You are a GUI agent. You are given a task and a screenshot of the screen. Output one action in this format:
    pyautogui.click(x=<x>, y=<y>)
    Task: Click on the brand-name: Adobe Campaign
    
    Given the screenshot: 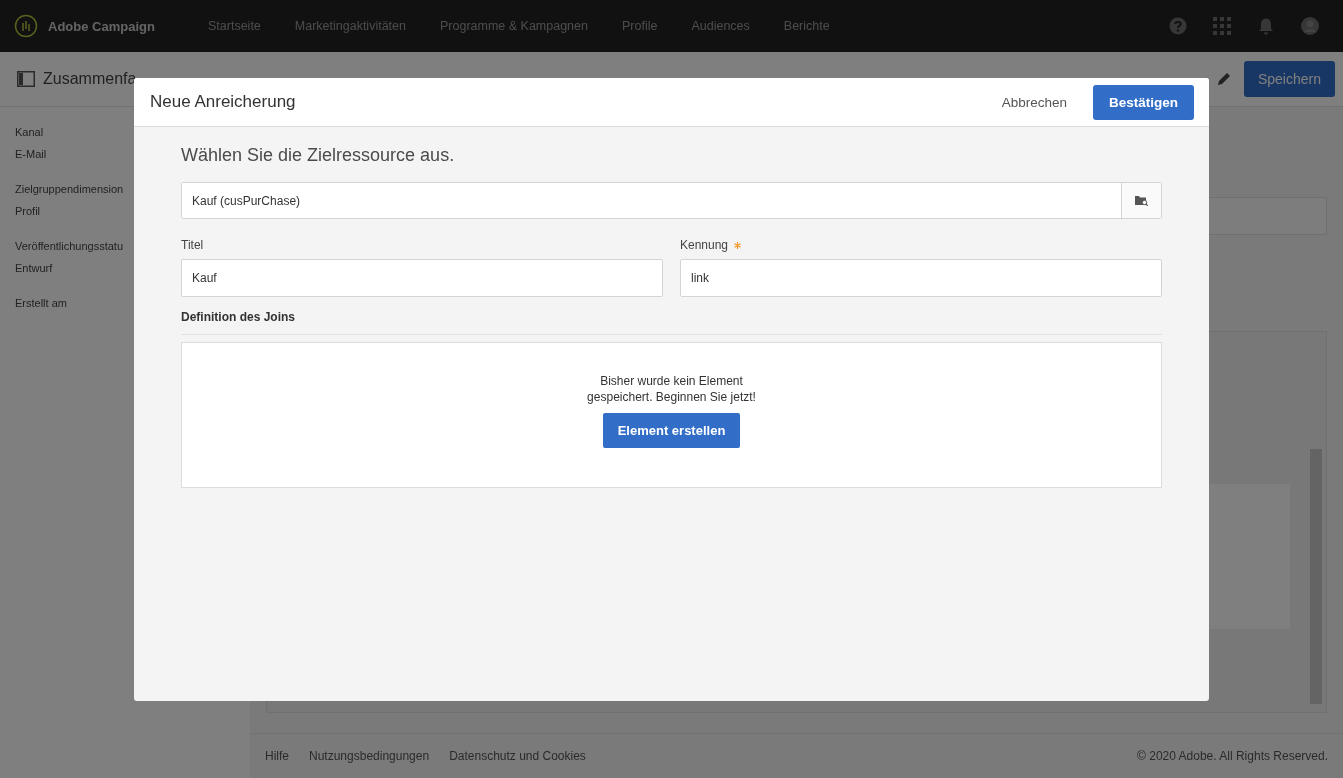 What is the action you would take?
    pyautogui.click(x=101, y=26)
    